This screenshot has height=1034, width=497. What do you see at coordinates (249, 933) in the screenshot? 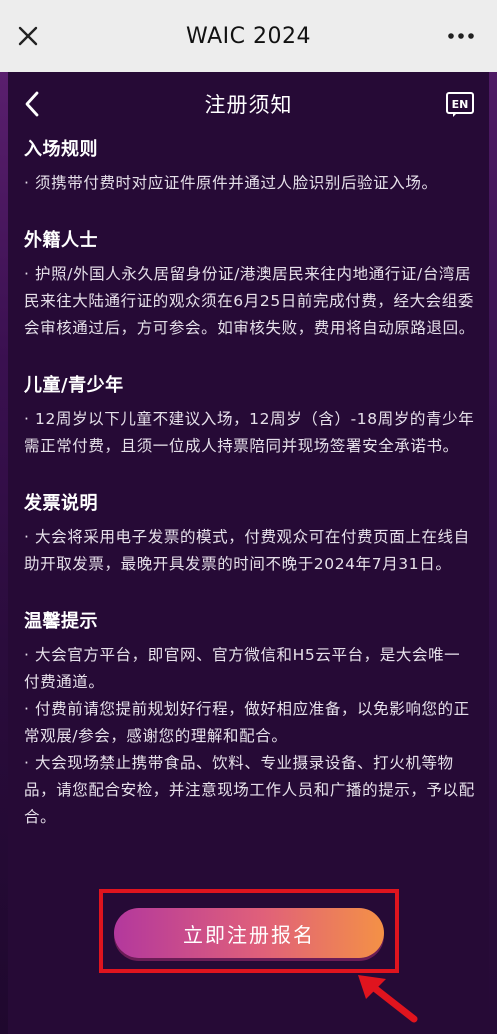
I see `register-now-button: 立即注册报名` at bounding box center [249, 933].